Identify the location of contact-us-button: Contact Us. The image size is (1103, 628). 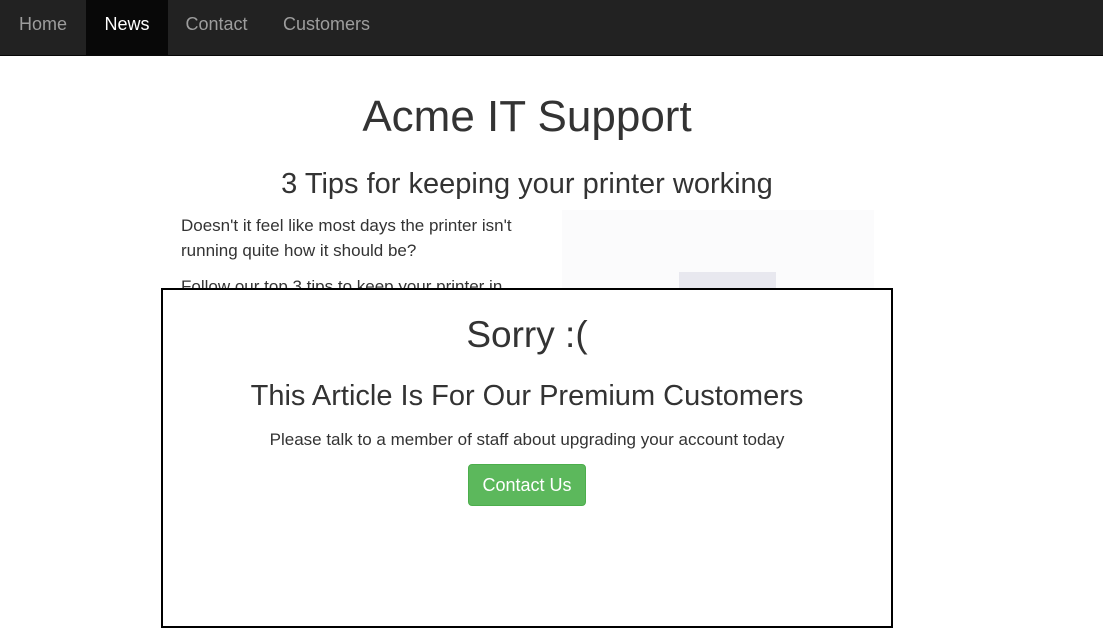
(527, 485).